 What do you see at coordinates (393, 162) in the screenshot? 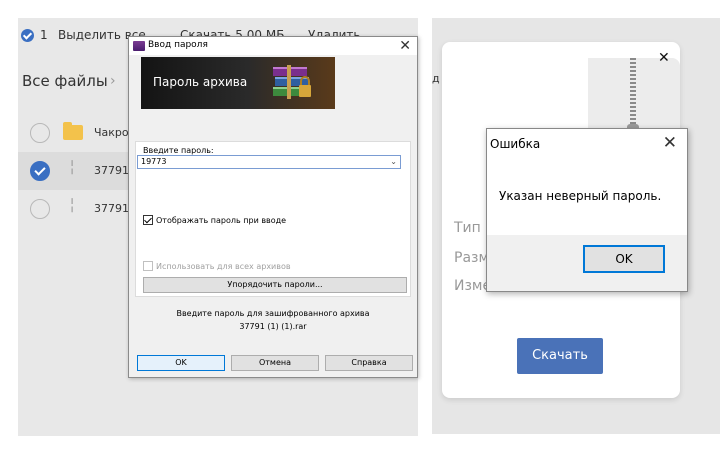
I see `chevron-down-icon: ⌄` at bounding box center [393, 162].